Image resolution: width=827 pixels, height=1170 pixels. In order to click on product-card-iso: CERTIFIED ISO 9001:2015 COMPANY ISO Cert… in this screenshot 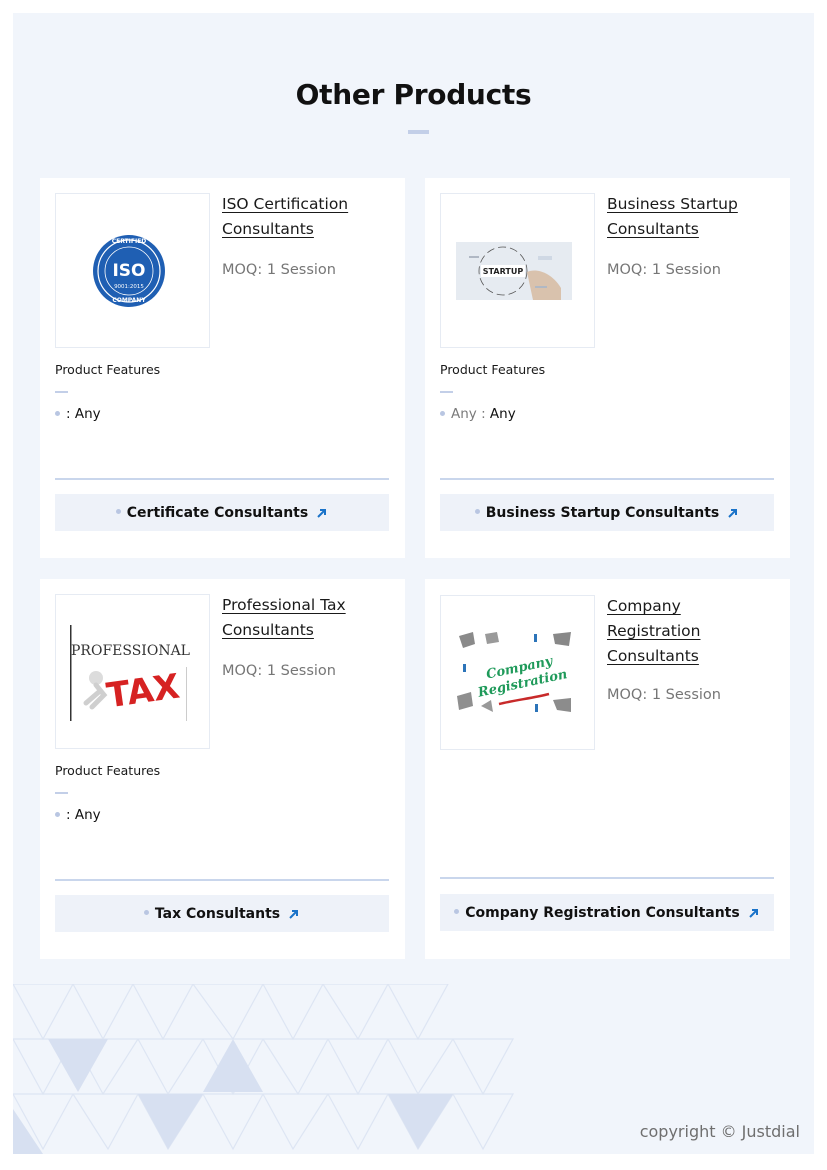, I will do `click(222, 368)`.